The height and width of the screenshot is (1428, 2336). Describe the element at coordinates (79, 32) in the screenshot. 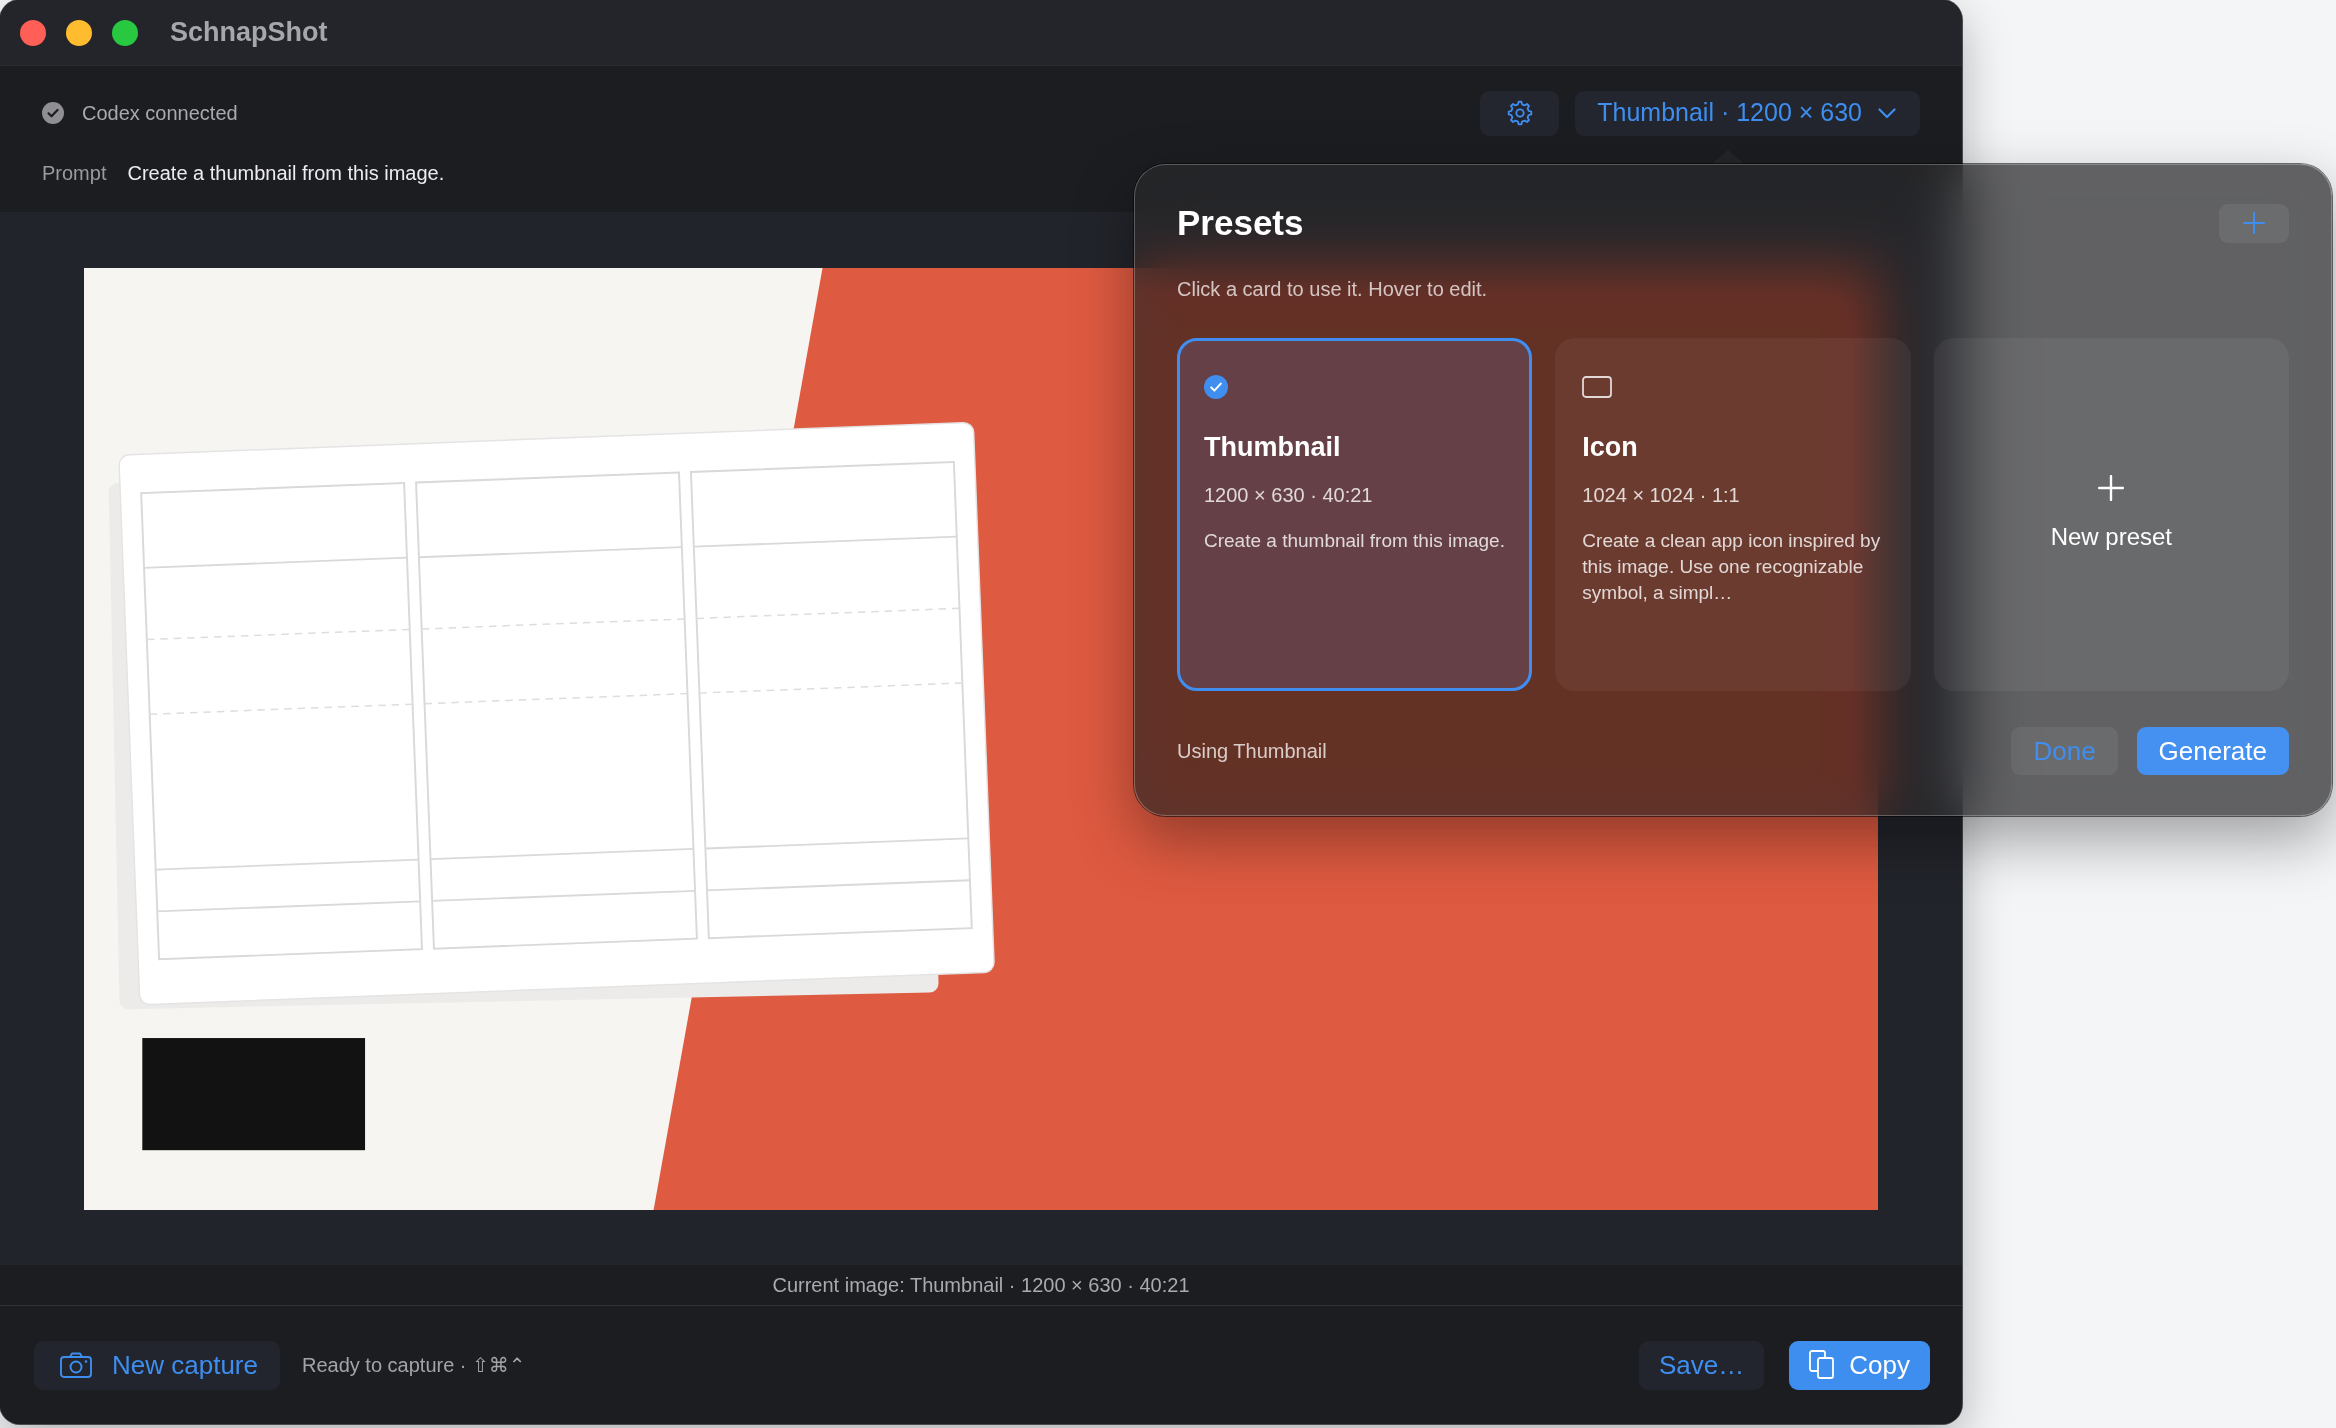

I see `minimize-button` at that location.